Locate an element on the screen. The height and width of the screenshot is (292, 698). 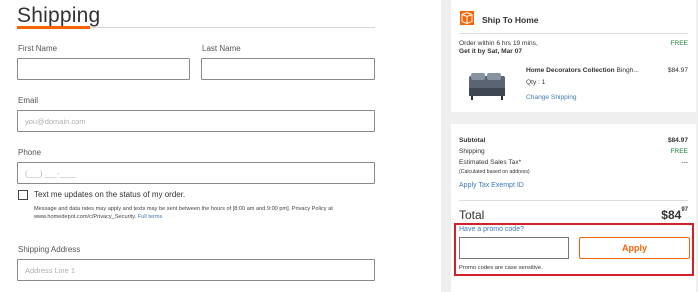
email-label: Email is located at coordinates (28, 100).